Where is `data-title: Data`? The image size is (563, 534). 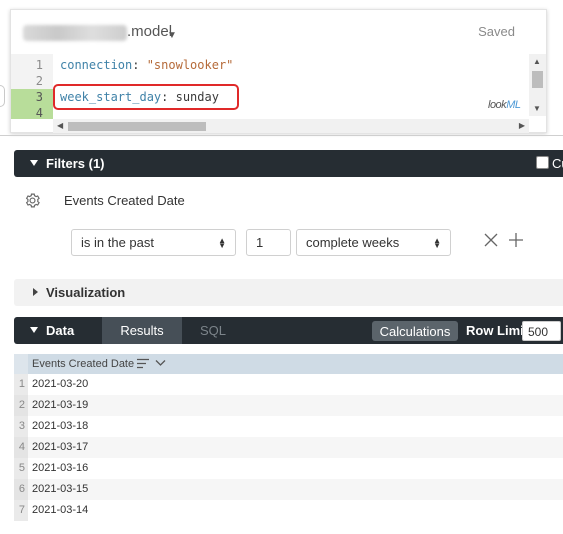
data-title: Data is located at coordinates (60, 330).